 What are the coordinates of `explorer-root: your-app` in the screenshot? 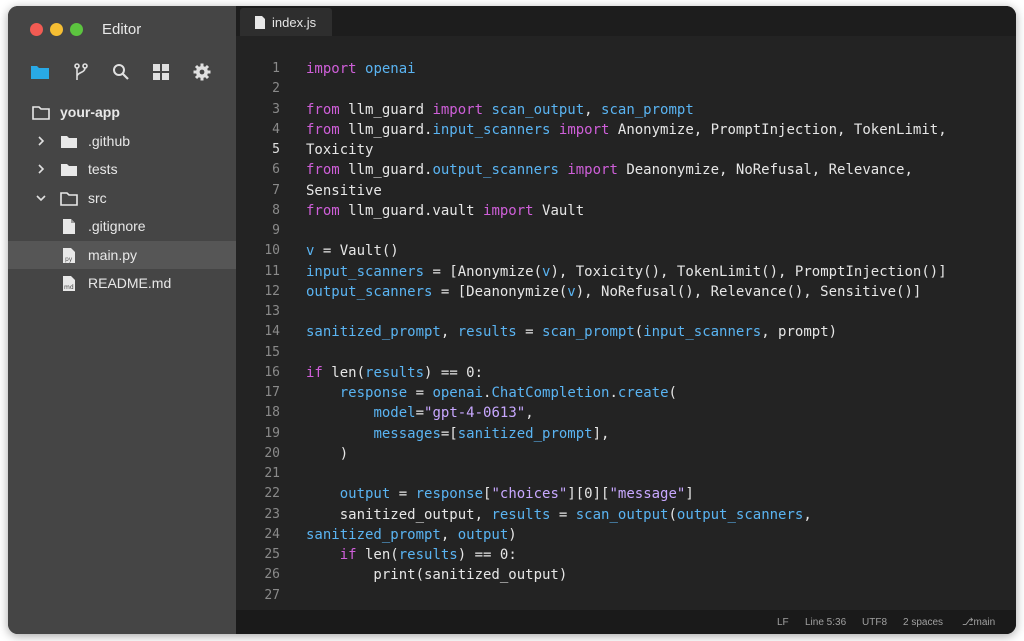 It's located at (122, 112).